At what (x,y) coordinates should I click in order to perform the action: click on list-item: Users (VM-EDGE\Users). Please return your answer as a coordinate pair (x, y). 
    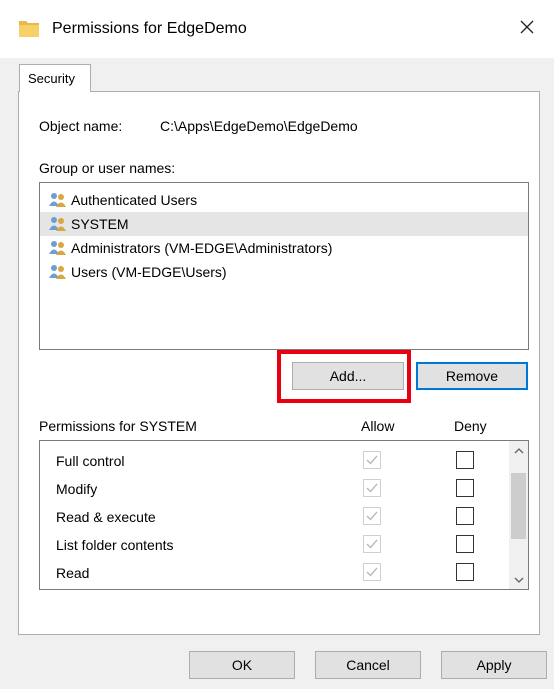
    Looking at the image, I should click on (284, 272).